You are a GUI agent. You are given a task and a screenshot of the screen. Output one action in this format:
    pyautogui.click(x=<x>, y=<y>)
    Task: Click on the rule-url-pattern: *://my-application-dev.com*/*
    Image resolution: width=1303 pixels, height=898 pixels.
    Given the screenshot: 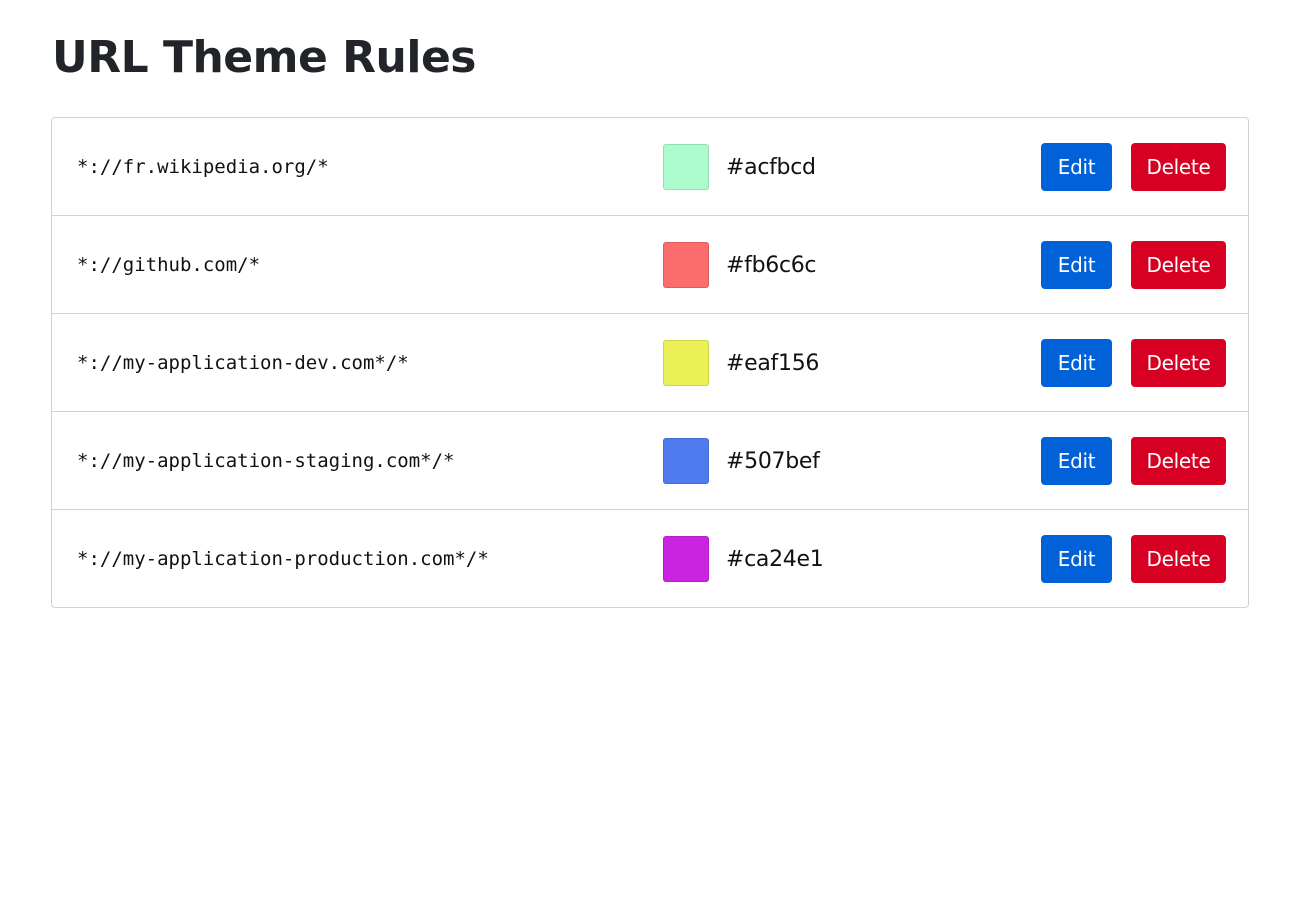 What is the action you would take?
    pyautogui.click(x=243, y=362)
    